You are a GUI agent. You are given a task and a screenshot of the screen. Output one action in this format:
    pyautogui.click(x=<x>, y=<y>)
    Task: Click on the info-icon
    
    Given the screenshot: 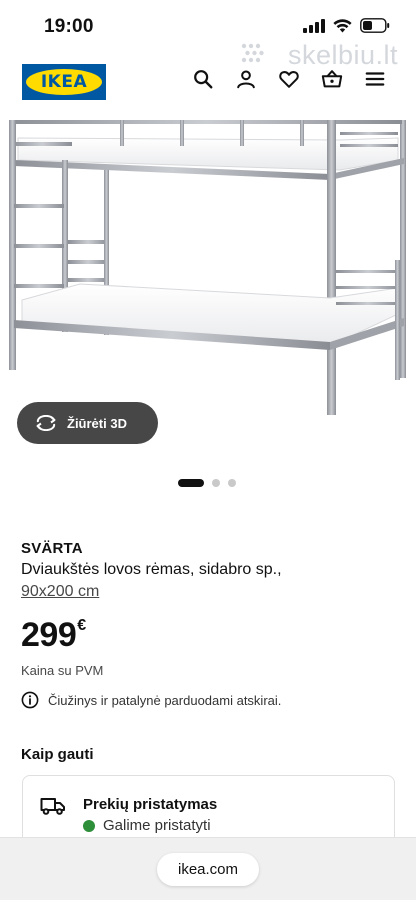 What is the action you would take?
    pyautogui.click(x=30, y=700)
    